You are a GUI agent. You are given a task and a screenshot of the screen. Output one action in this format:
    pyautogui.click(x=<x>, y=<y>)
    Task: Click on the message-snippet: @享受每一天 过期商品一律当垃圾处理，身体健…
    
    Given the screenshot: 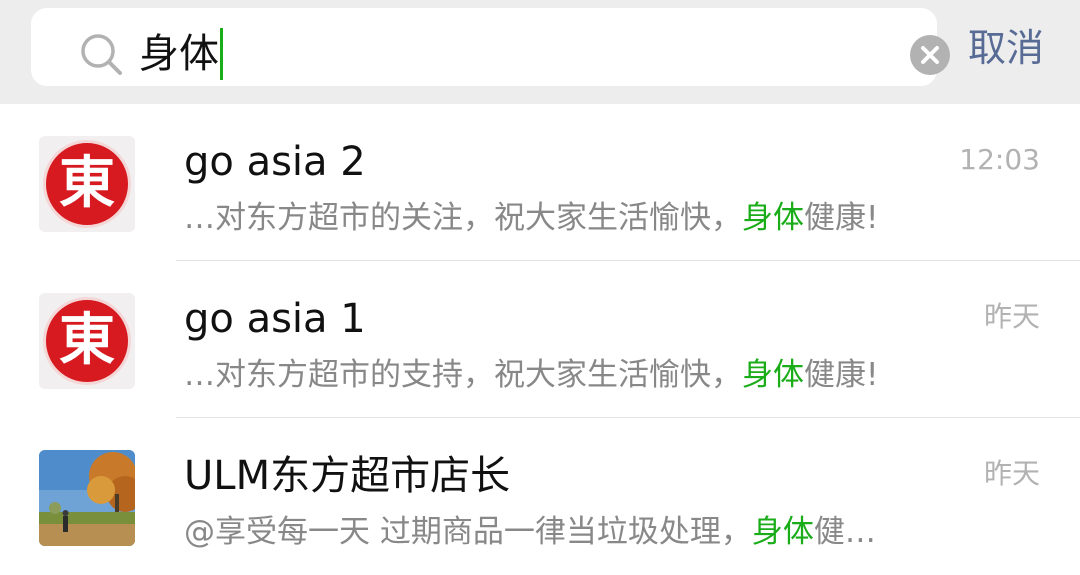 What is the action you would take?
    pyautogui.click(x=530, y=532)
    